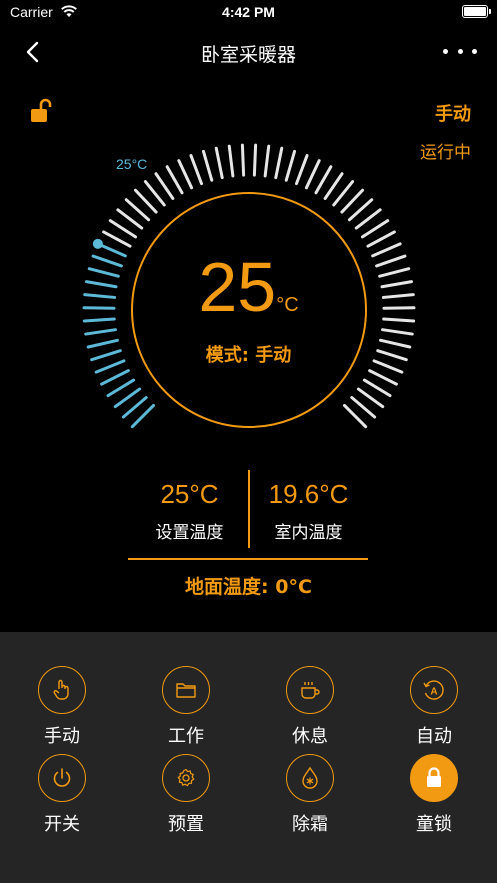  I want to click on setpoint-value: 25, so click(237, 287).